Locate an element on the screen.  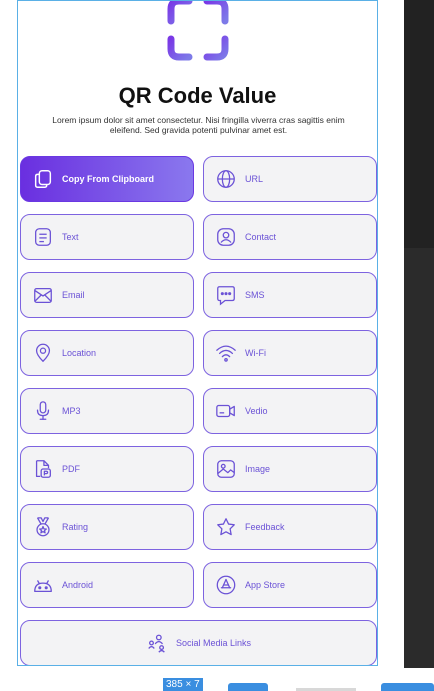
video-button: Vedio is located at coordinates (290, 411).